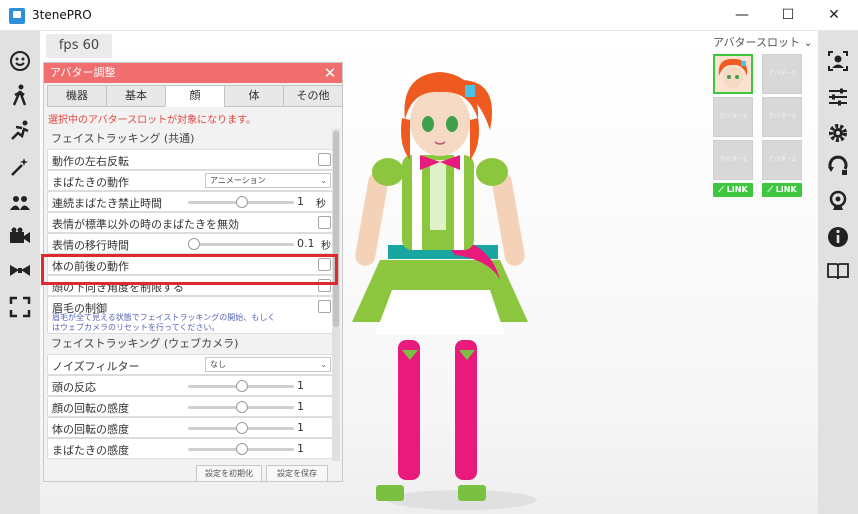  What do you see at coordinates (74, 387) in the screenshot?
I see `setting-label: 頭の反応` at bounding box center [74, 387].